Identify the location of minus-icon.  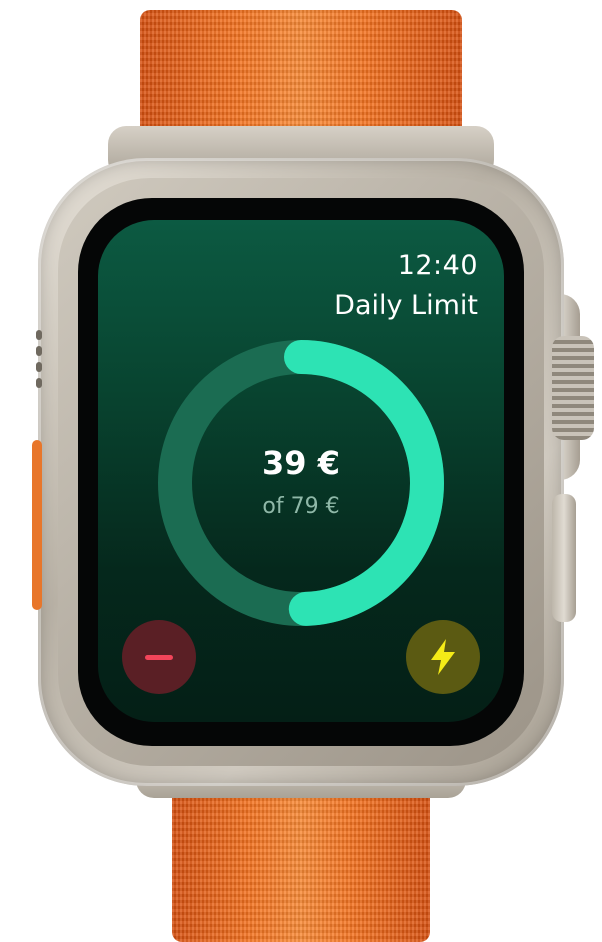
(159, 657).